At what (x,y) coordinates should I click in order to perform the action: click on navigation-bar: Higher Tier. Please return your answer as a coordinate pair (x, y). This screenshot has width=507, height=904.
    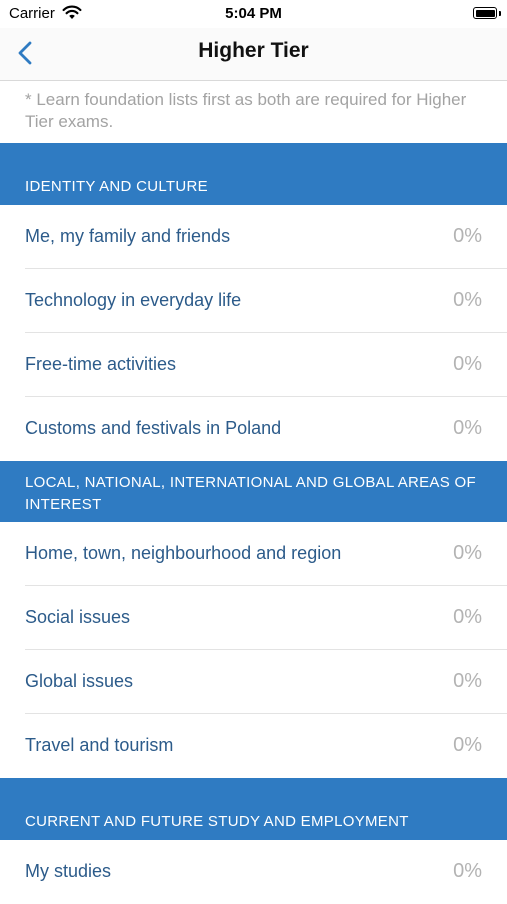
    Looking at the image, I should click on (253, 54).